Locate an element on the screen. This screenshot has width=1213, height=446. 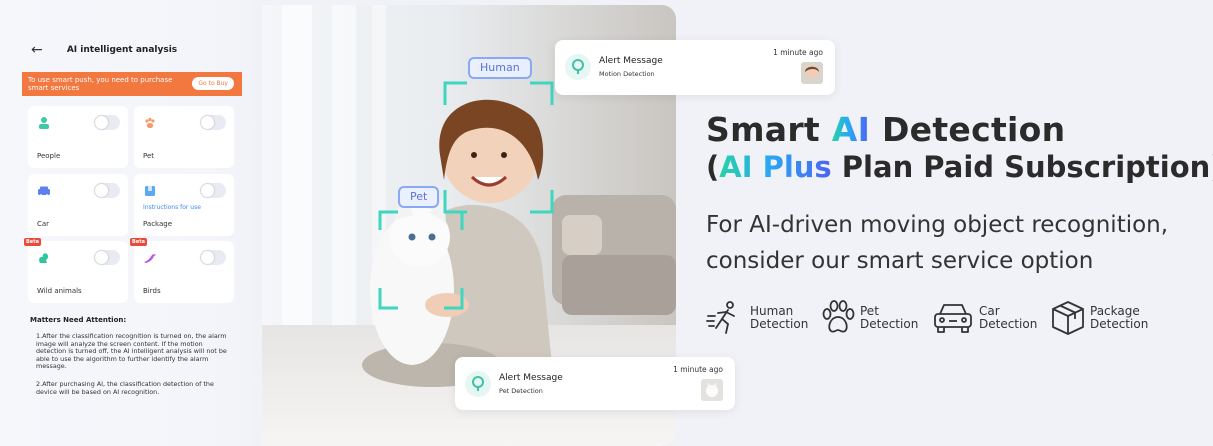
feature-label: Human Detection is located at coordinates (779, 318).